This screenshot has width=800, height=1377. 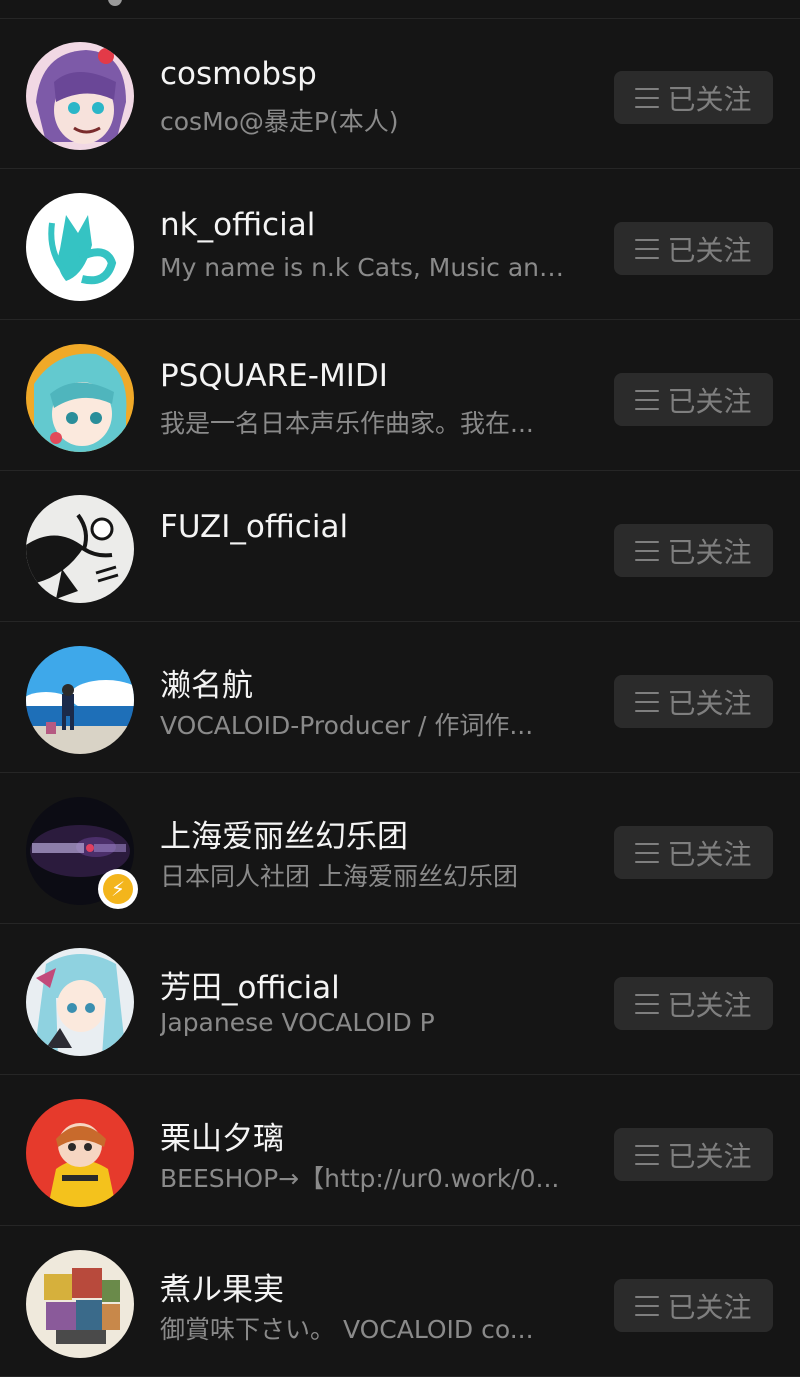 What do you see at coordinates (250, 988) in the screenshot?
I see `user-name: 芳田_official` at bounding box center [250, 988].